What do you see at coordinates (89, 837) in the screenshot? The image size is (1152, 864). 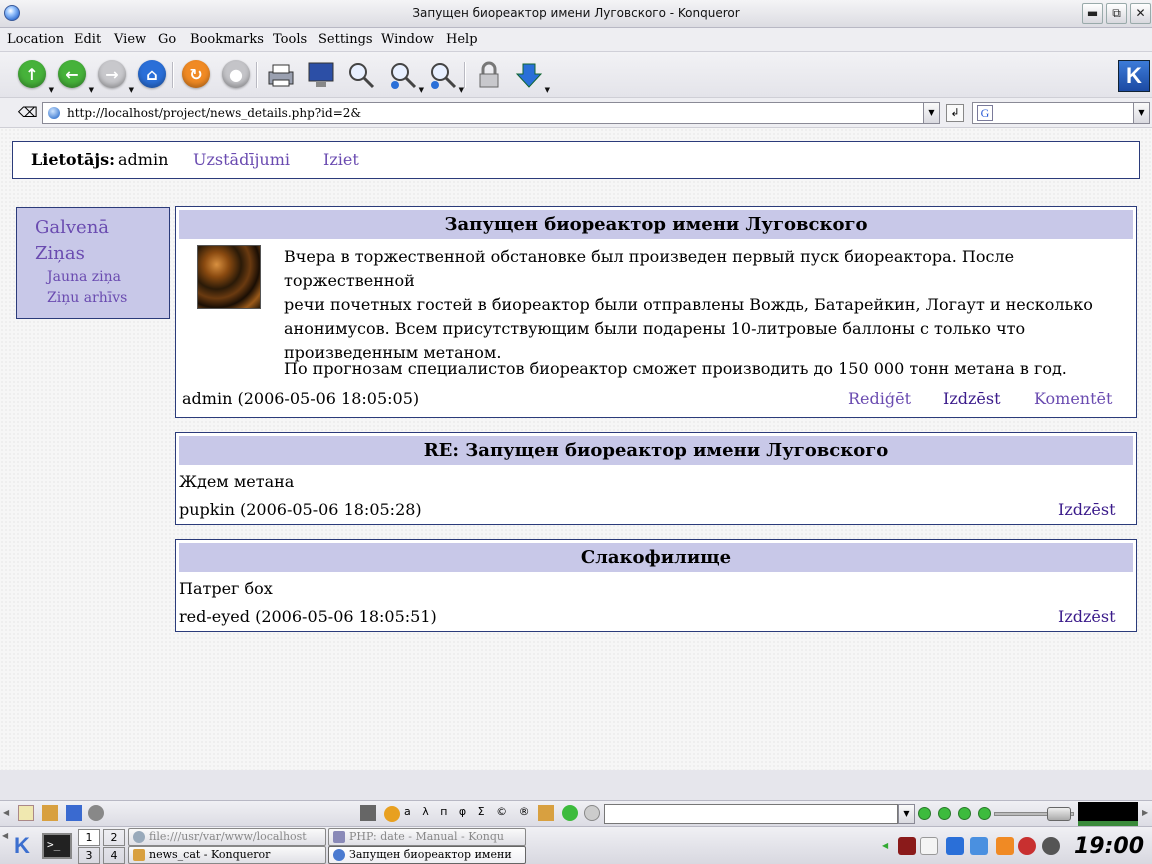 I see `desktop-1-button: 1` at bounding box center [89, 837].